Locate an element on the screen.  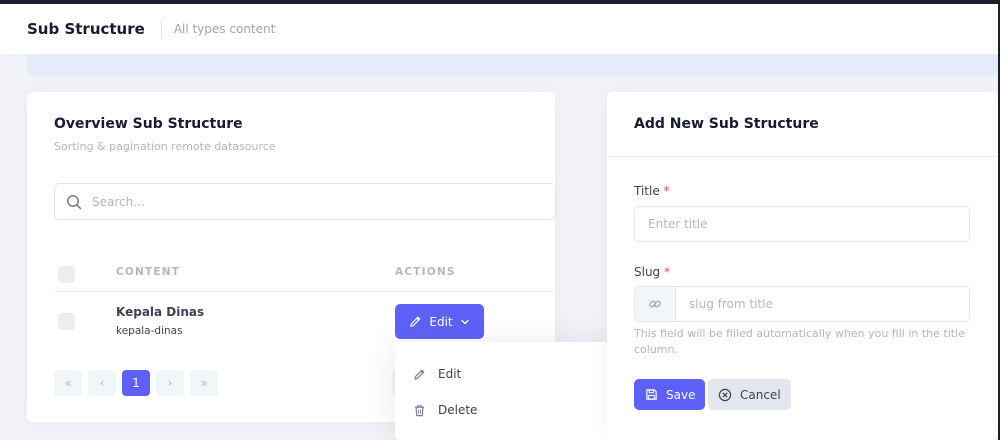
pagination: « ‹ 1 › » is located at coordinates (136, 383).